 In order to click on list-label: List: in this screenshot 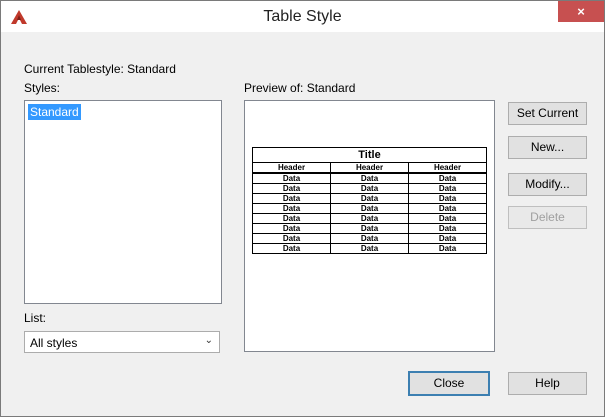, I will do `click(35, 318)`.